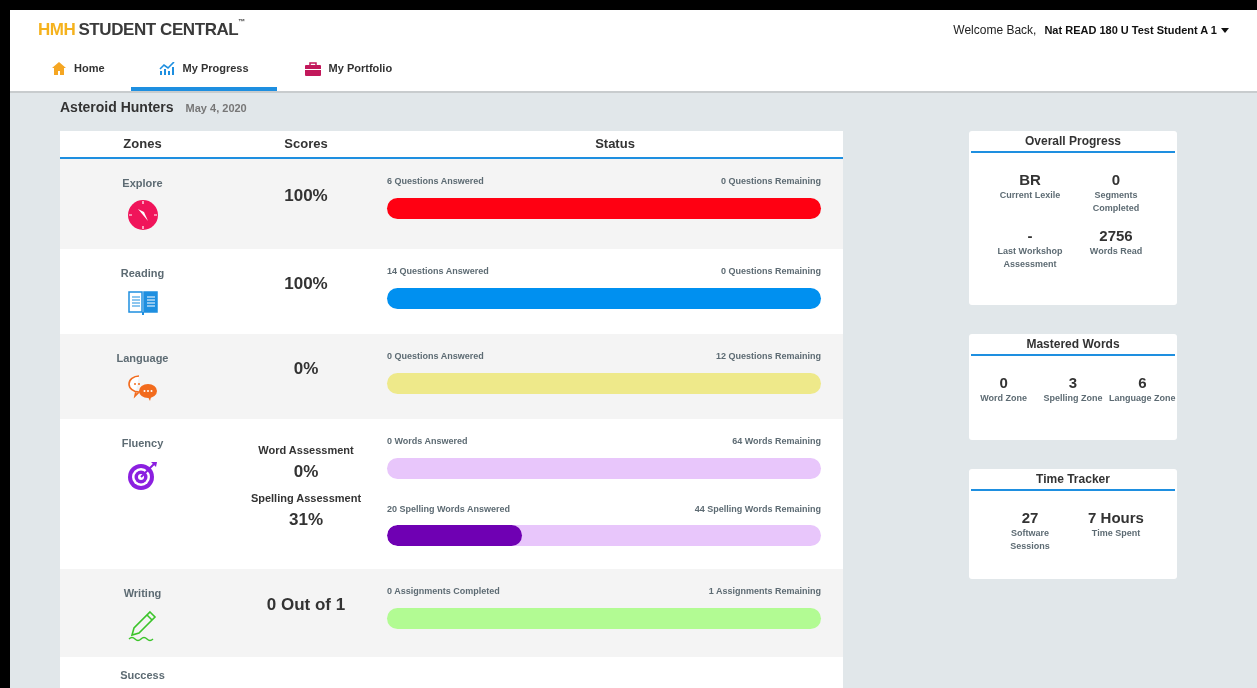  What do you see at coordinates (84, 70) in the screenshot?
I see `nav-tab: Home` at bounding box center [84, 70].